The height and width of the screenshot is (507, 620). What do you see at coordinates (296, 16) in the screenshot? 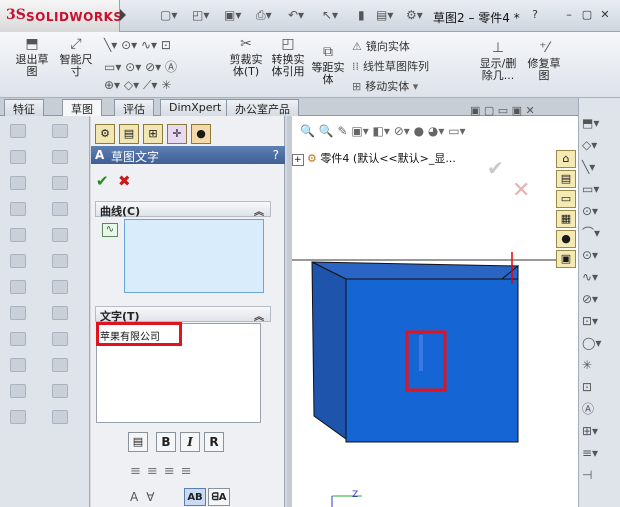
I see `undo-icon: ↶▾` at bounding box center [296, 16].